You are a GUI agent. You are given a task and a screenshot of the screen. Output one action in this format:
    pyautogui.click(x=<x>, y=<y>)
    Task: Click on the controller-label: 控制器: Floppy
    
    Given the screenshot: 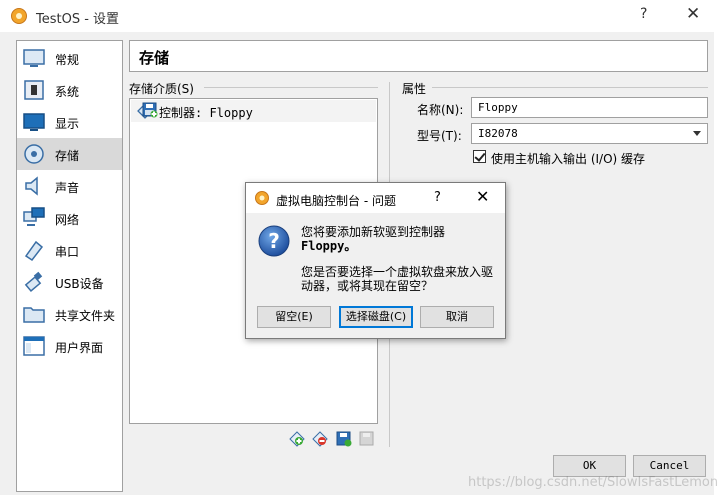 What is the action you would take?
    pyautogui.click(x=206, y=113)
    